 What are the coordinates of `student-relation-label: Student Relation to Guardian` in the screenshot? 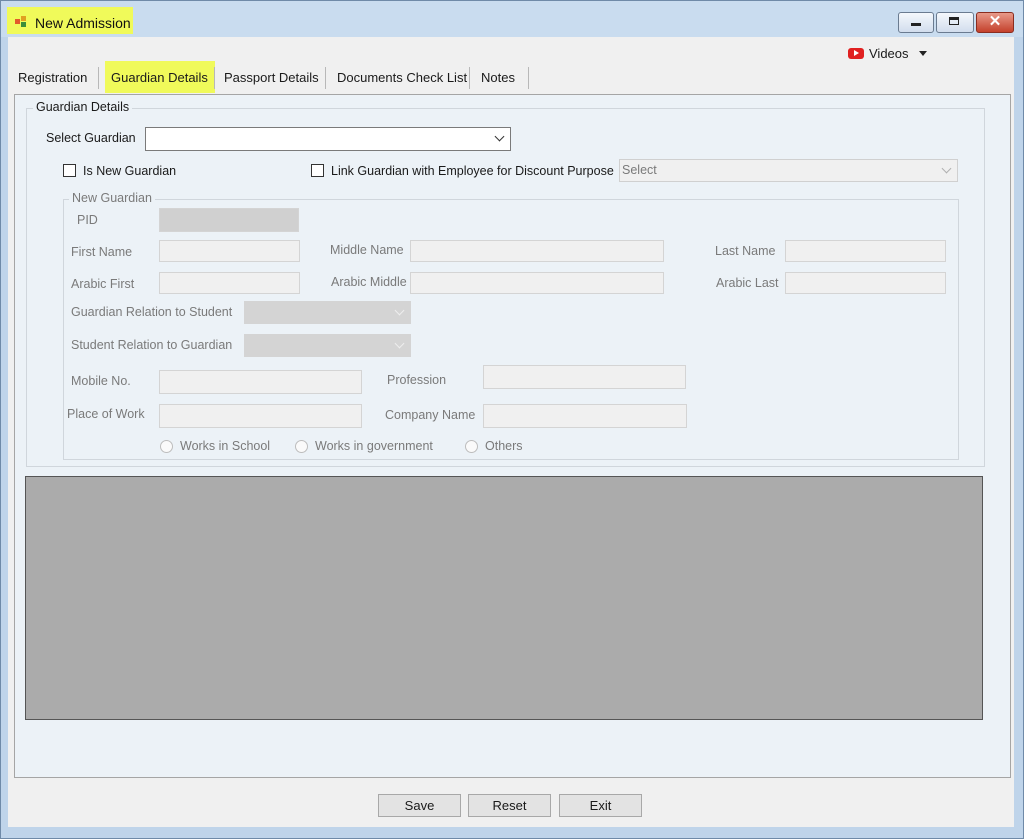 It's located at (152, 345).